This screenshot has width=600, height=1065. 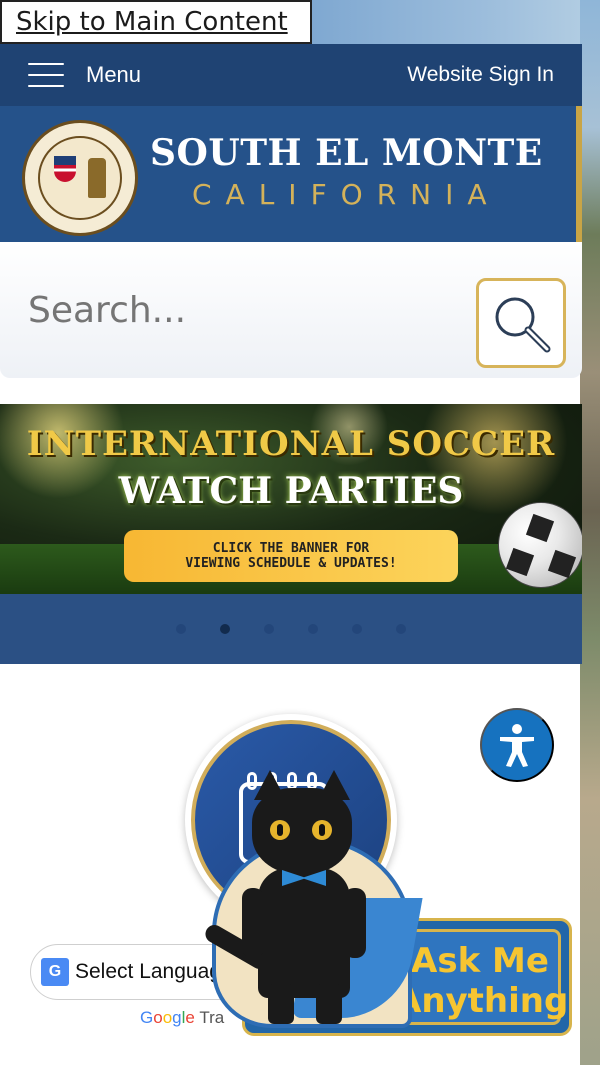 What do you see at coordinates (590, 532) in the screenshot?
I see `background-photo-right` at bounding box center [590, 532].